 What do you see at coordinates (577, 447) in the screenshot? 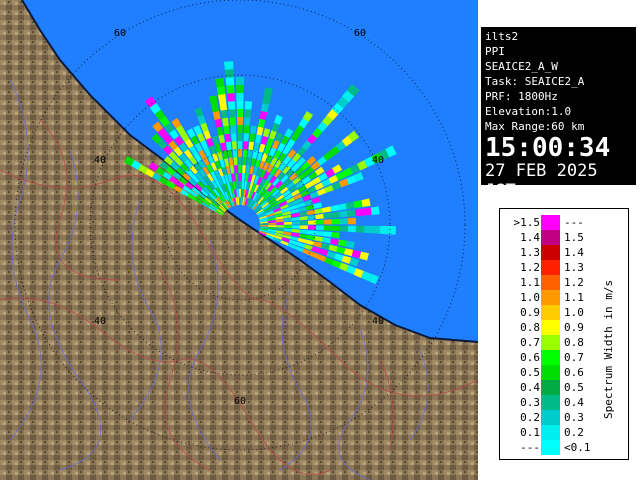
I see `legend-upper-value: <0.1` at bounding box center [577, 447].